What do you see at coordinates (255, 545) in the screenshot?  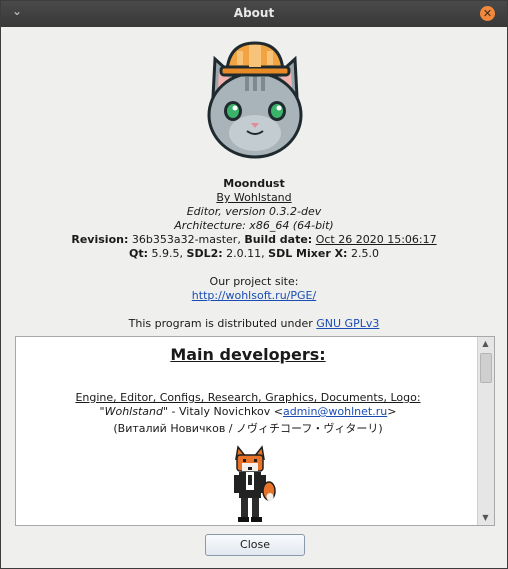 I see `close-button: Close` at bounding box center [255, 545].